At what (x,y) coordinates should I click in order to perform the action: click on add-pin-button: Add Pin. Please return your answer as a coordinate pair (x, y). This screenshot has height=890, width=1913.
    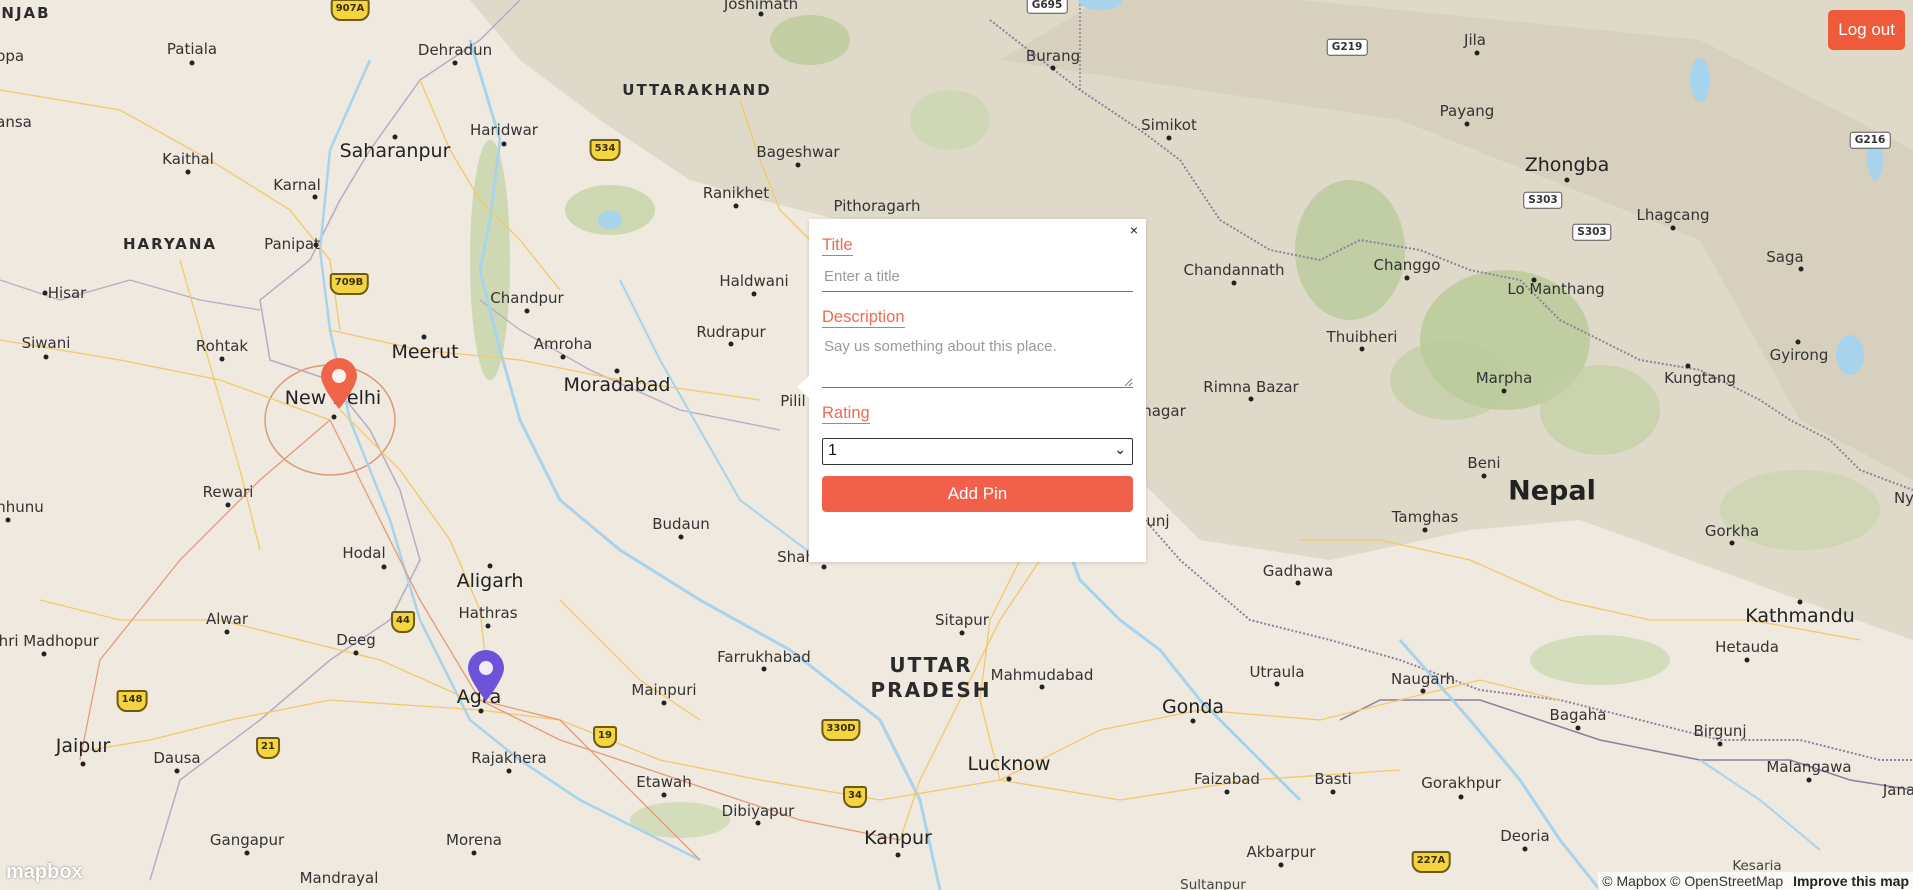
    Looking at the image, I should click on (977, 494).